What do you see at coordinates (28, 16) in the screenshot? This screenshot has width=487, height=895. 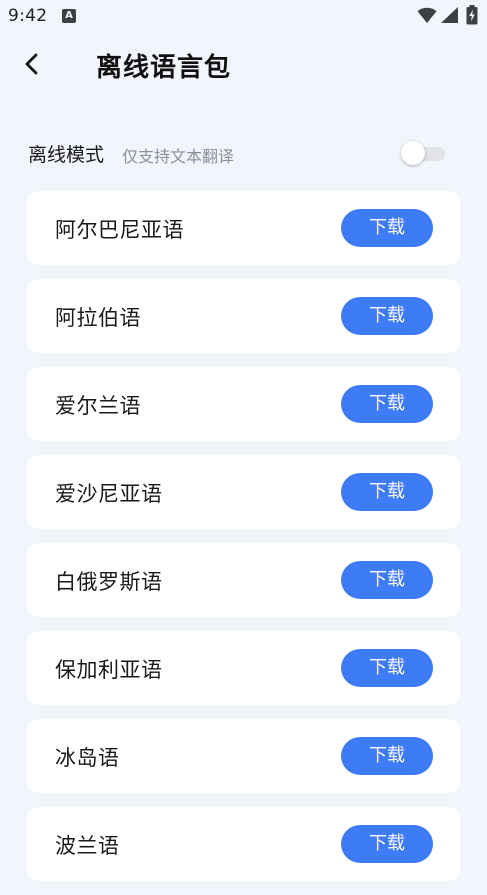 I see `status-time: 9:42` at bounding box center [28, 16].